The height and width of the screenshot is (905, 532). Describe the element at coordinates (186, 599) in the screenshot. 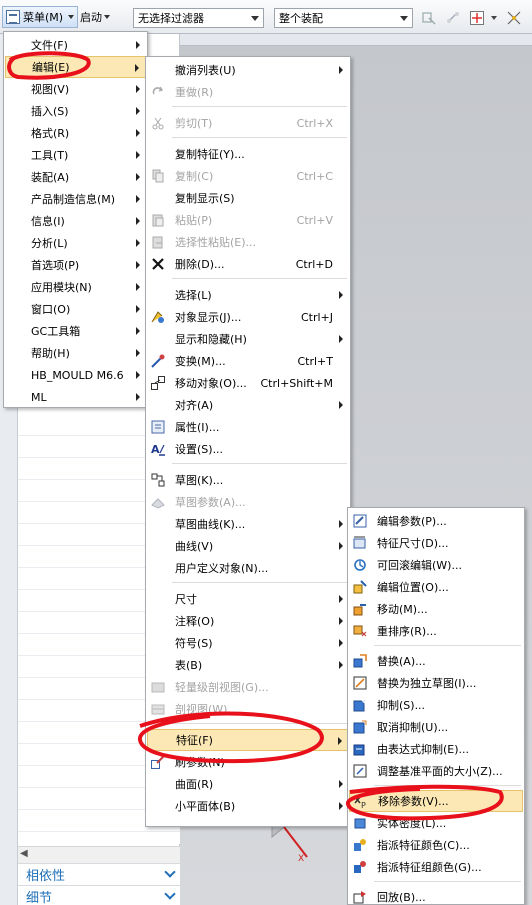

I see `edit-menu-item-label: 尺寸` at that location.